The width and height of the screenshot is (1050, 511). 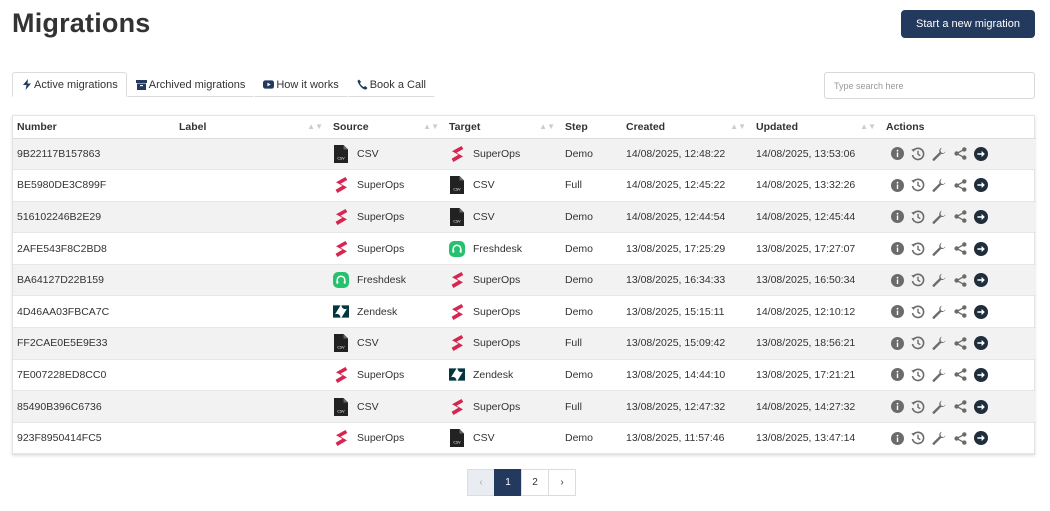 I want to click on label-cell, so click(x=252, y=375).